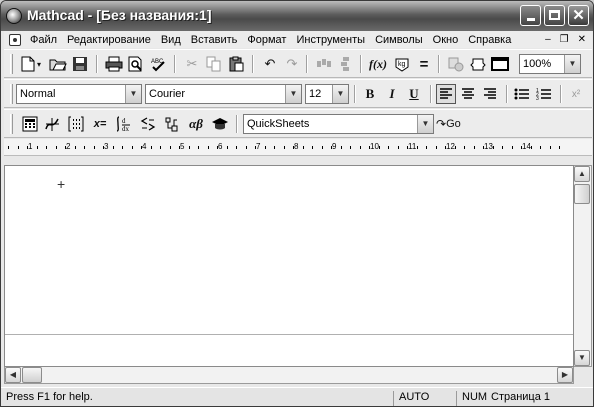 The width and height of the screenshot is (594, 407). I want to click on insert-unit-button: kg, so click(402, 64).